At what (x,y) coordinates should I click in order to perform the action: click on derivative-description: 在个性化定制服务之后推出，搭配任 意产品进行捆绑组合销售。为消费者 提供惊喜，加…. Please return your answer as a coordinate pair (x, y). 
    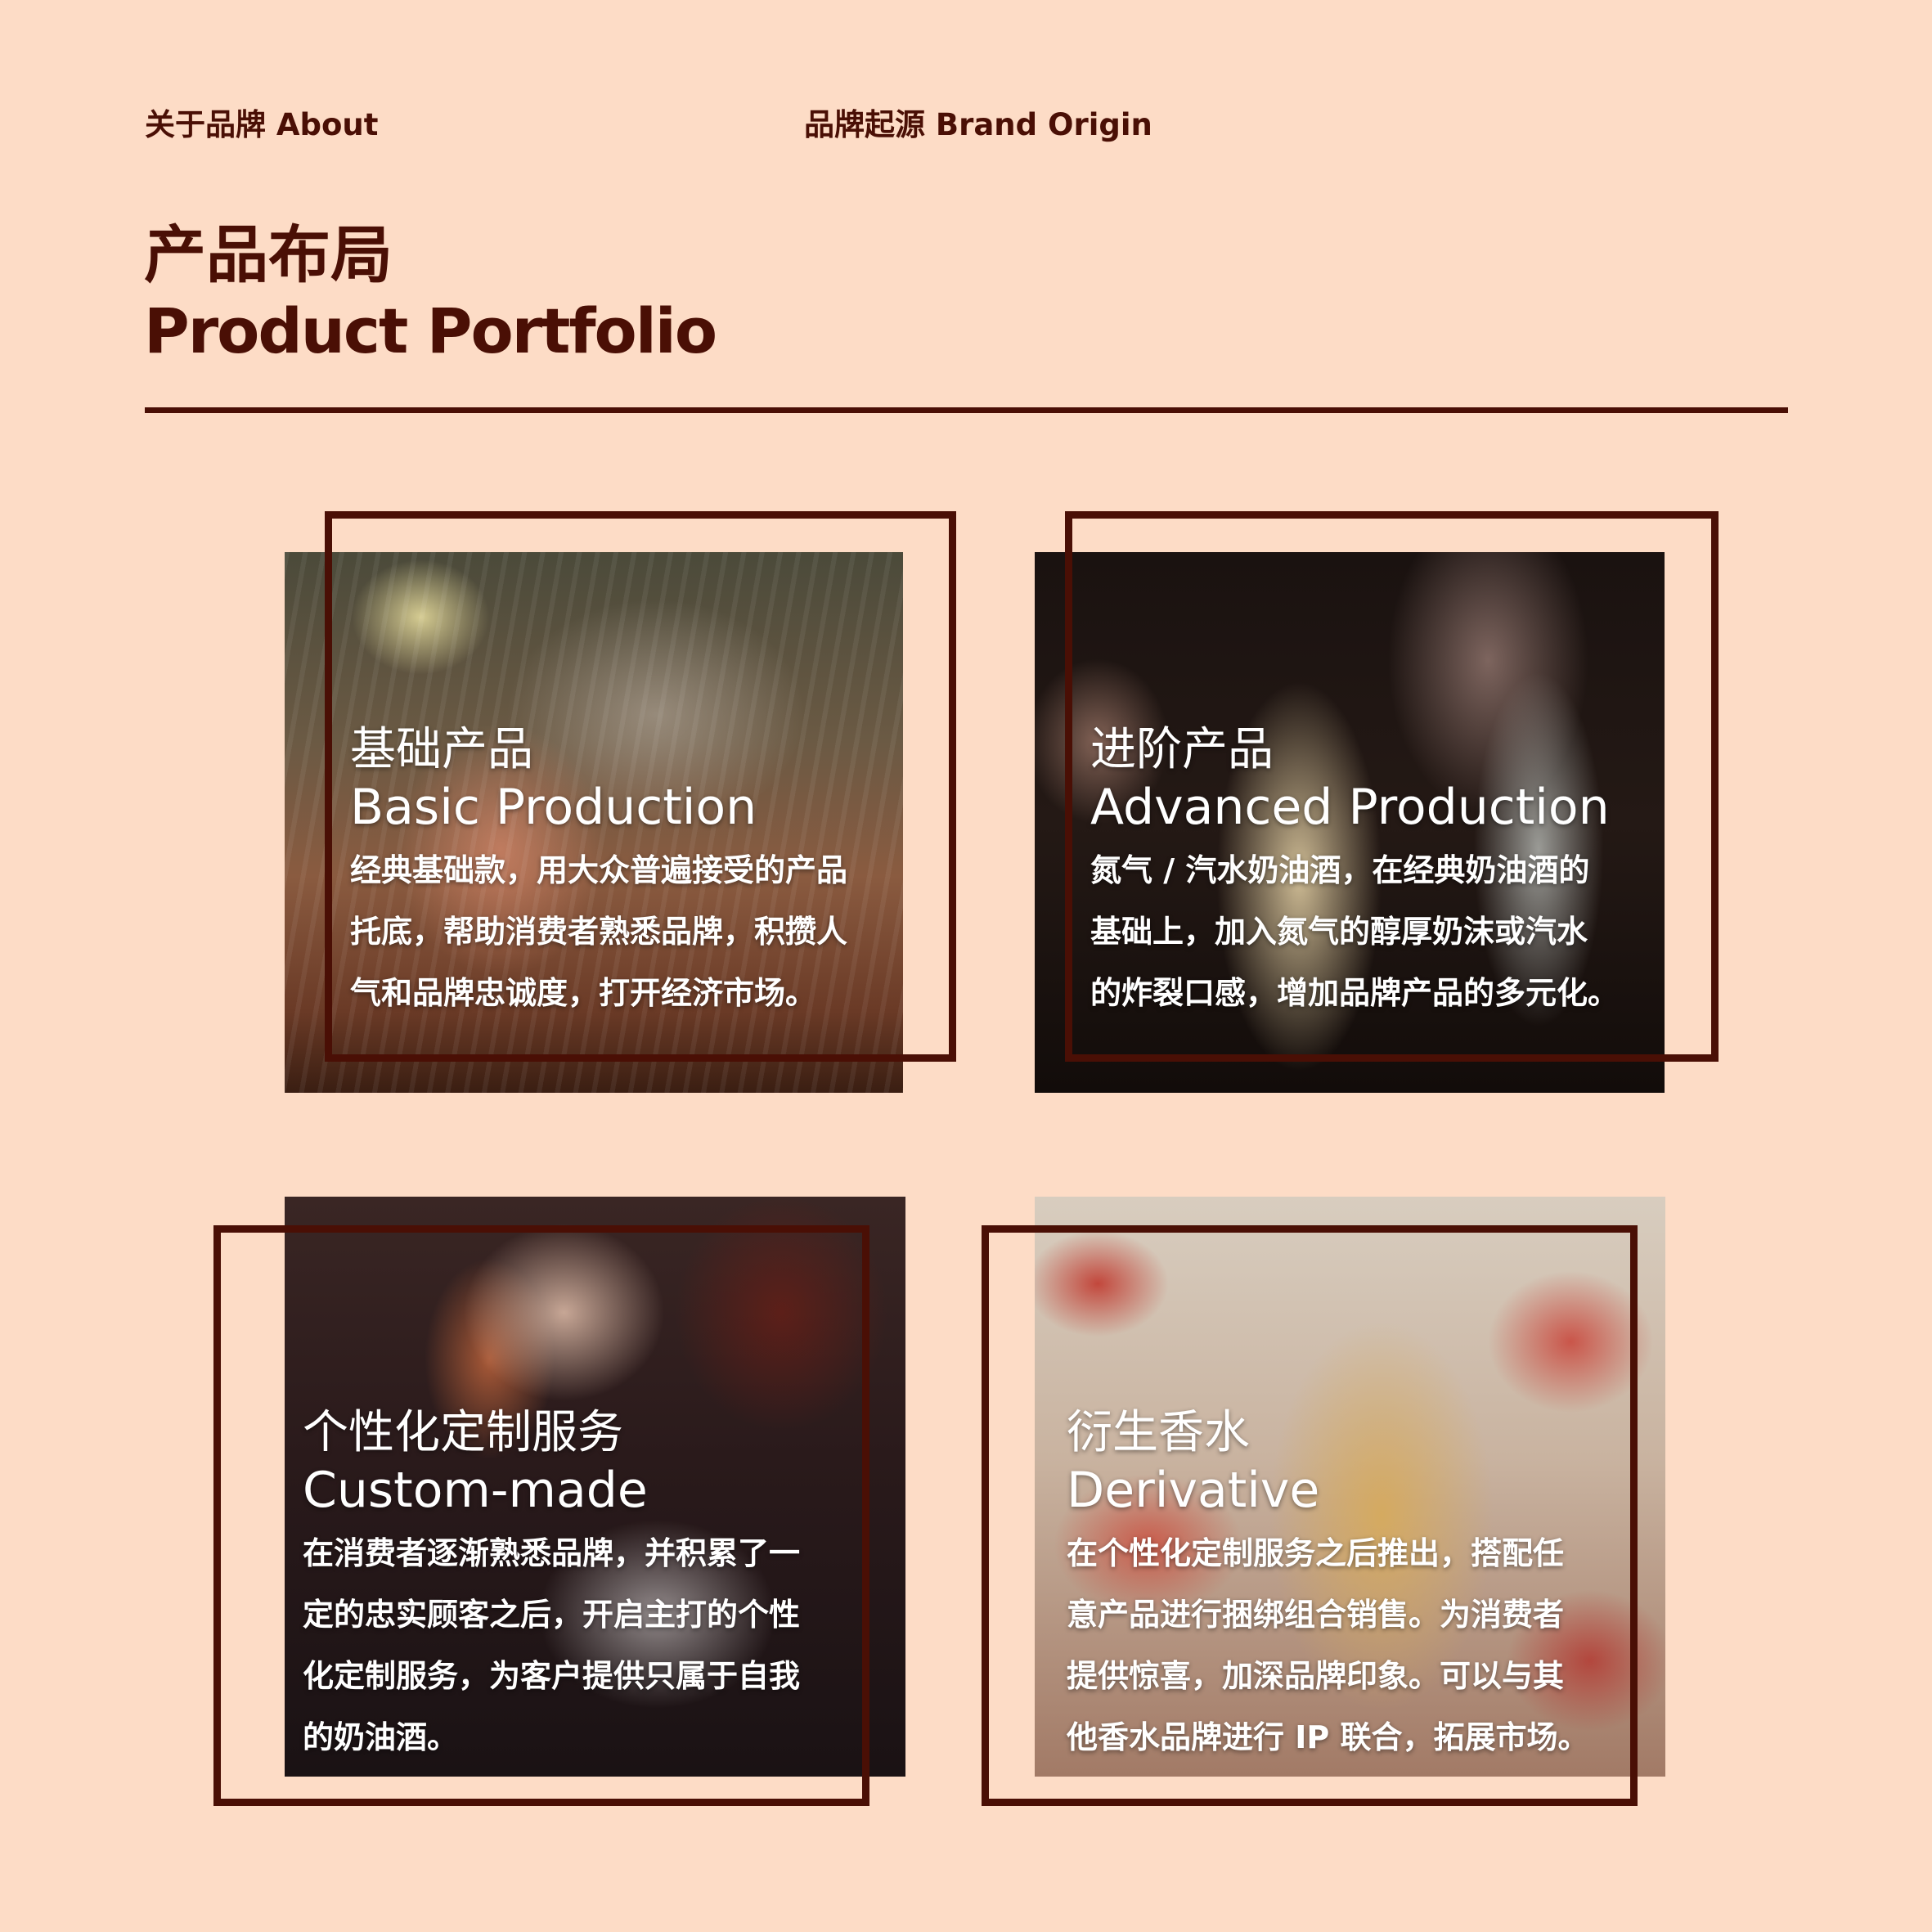
    Looking at the image, I should click on (1328, 1645).